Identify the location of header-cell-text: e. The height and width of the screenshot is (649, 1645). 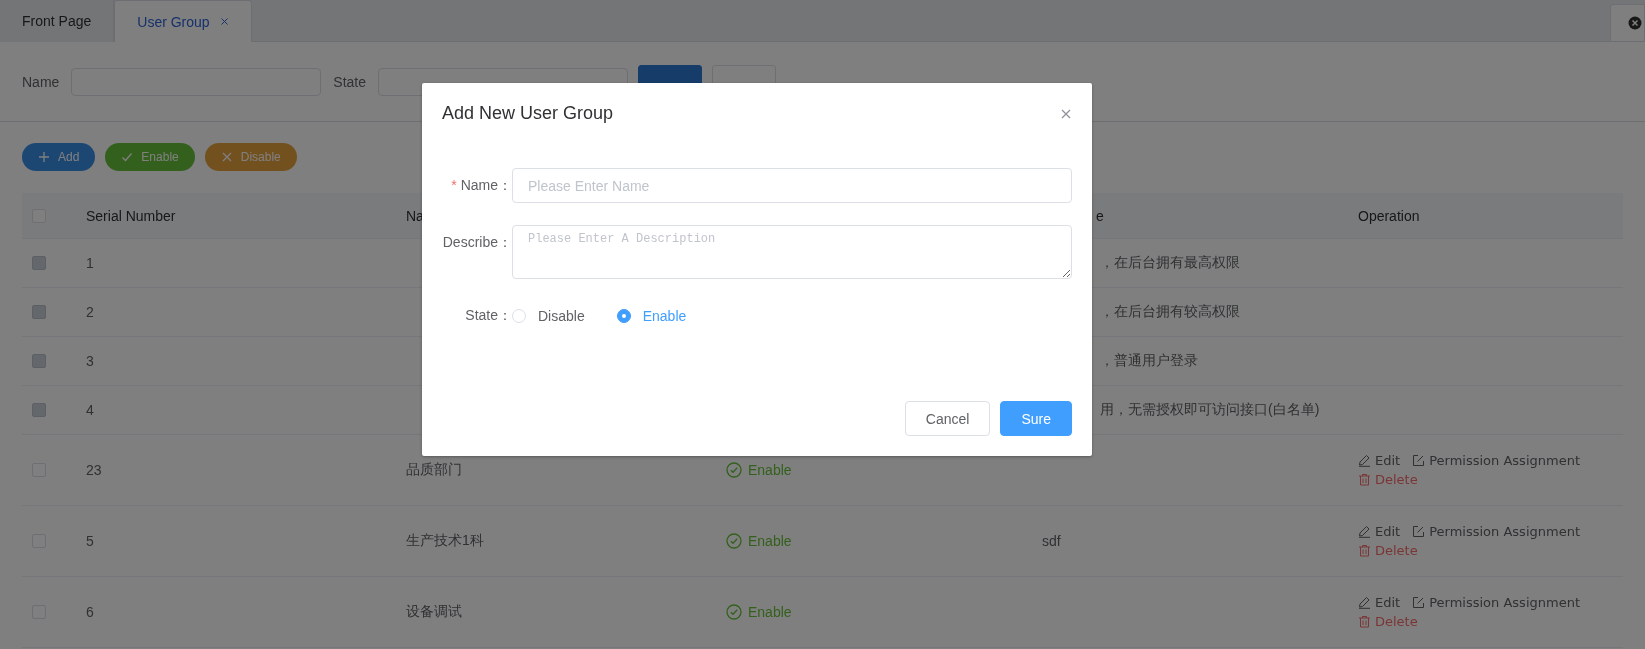
(1100, 215).